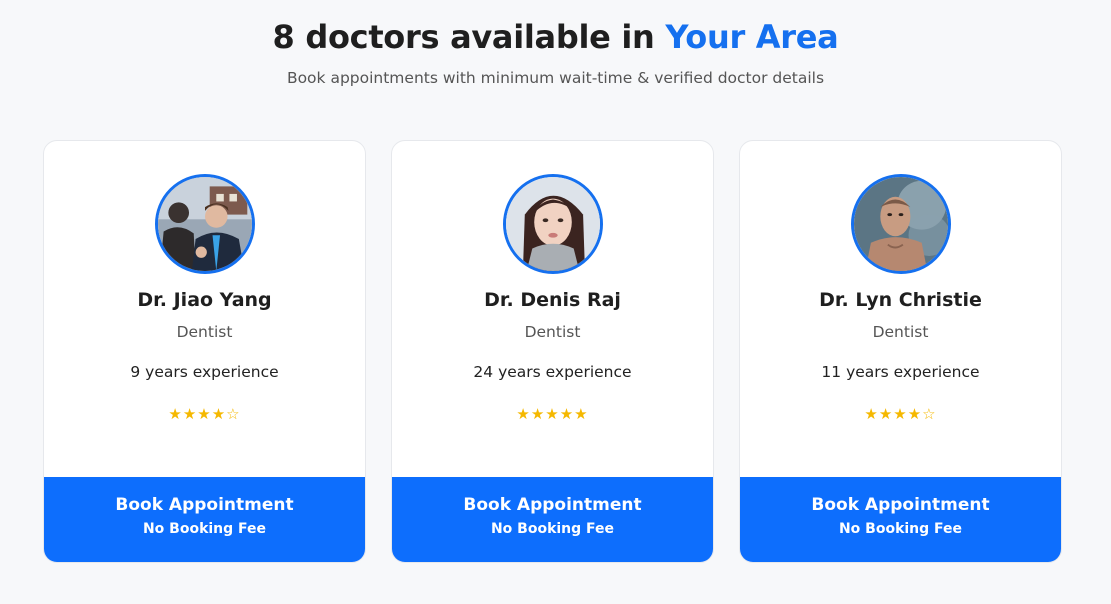 This screenshot has width=1111, height=604. Describe the element at coordinates (900, 372) in the screenshot. I see `doctor-experience: 11 years experience` at that location.